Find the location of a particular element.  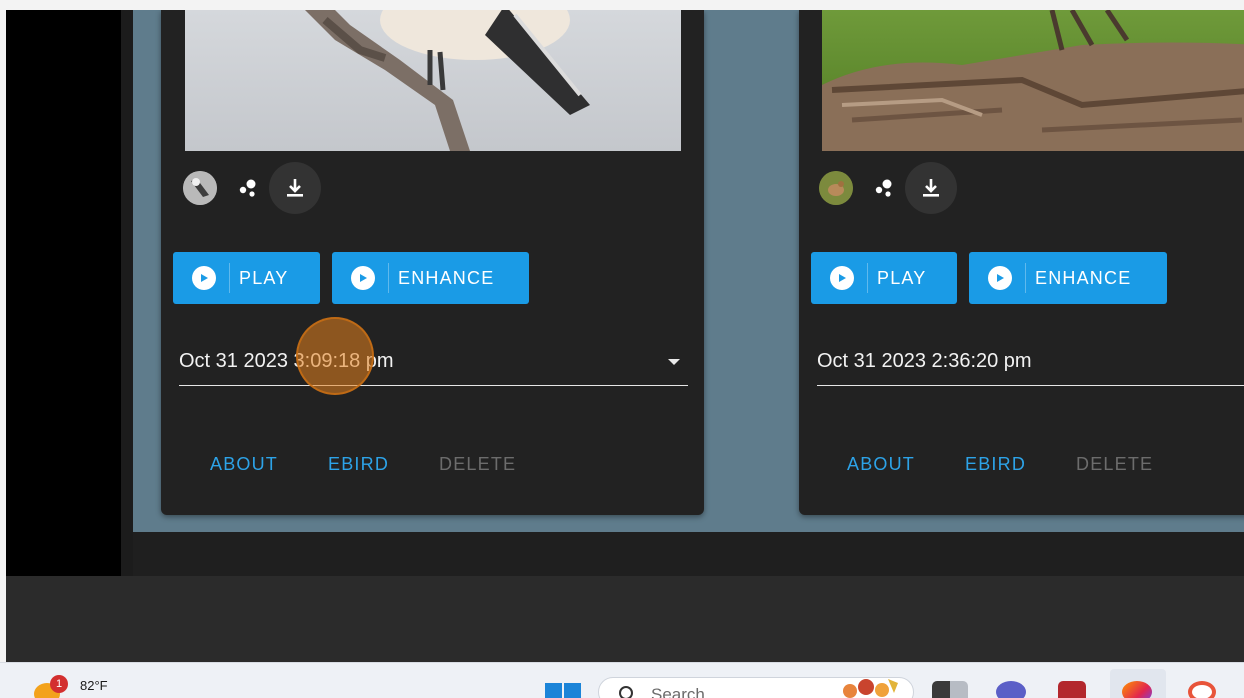

office-app-icon is located at coordinates (1202, 689).